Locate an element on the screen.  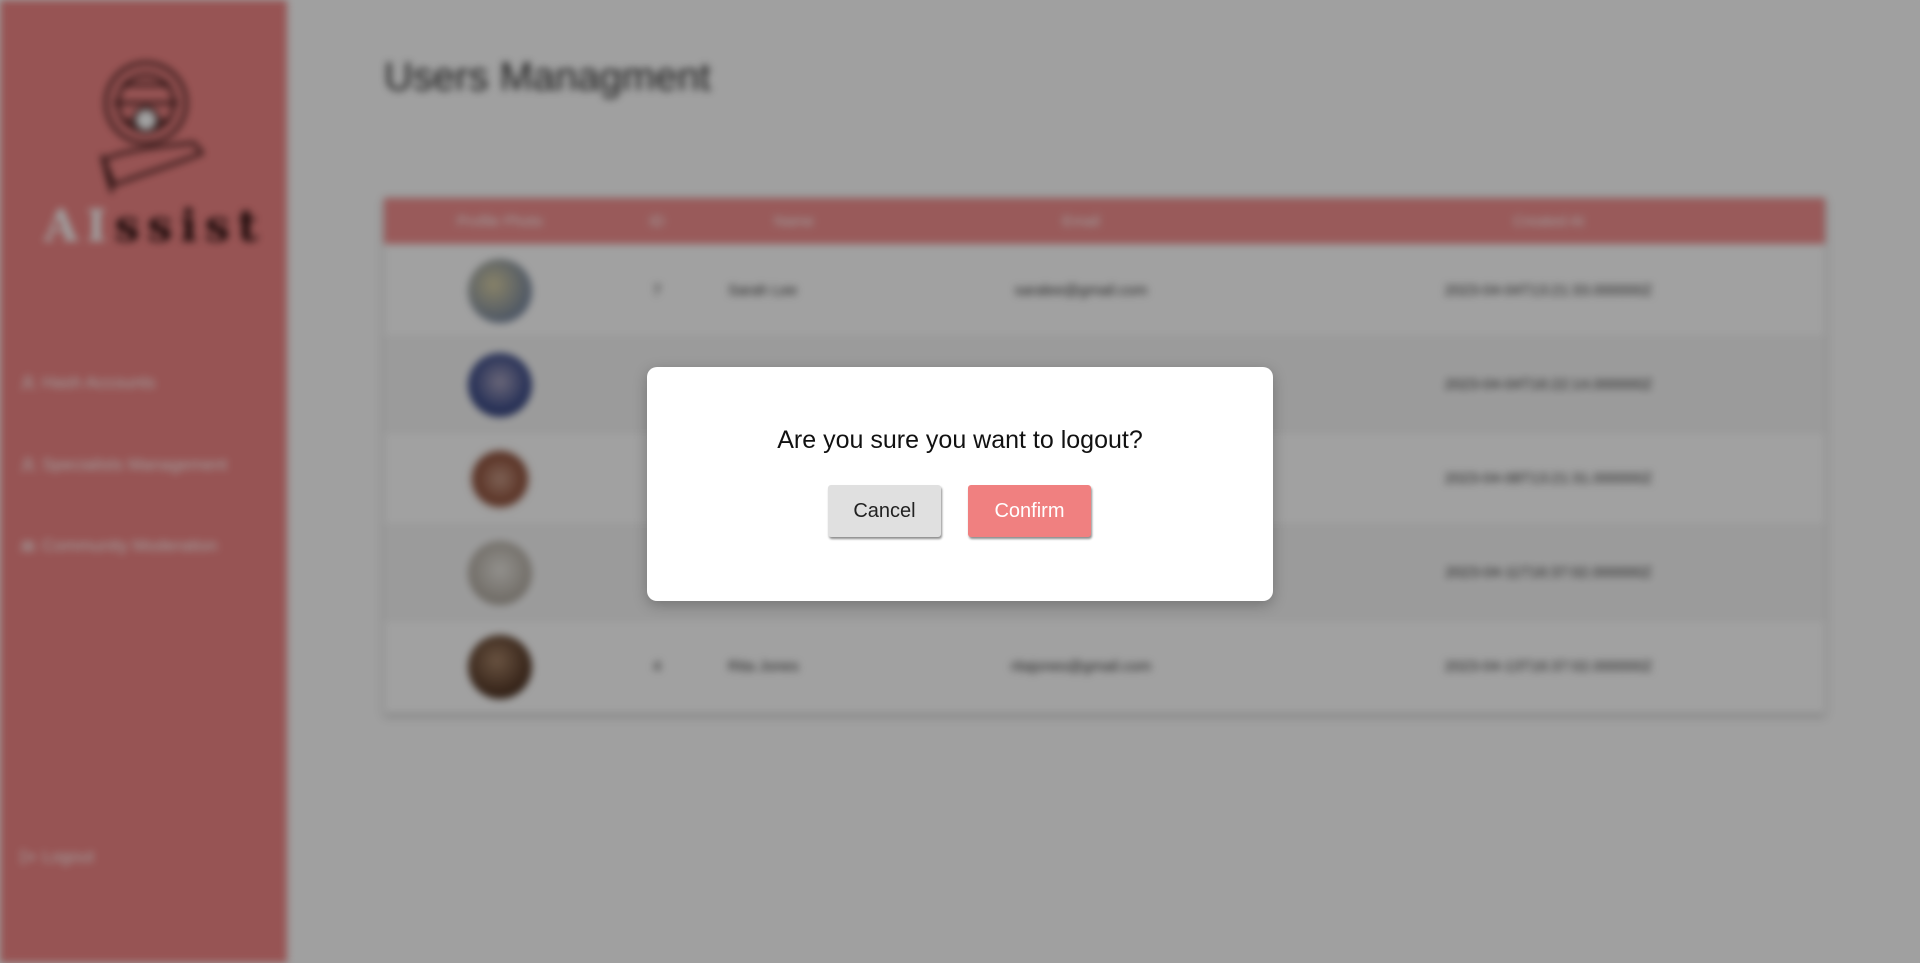
cancel-button: Cancel is located at coordinates (884, 511).